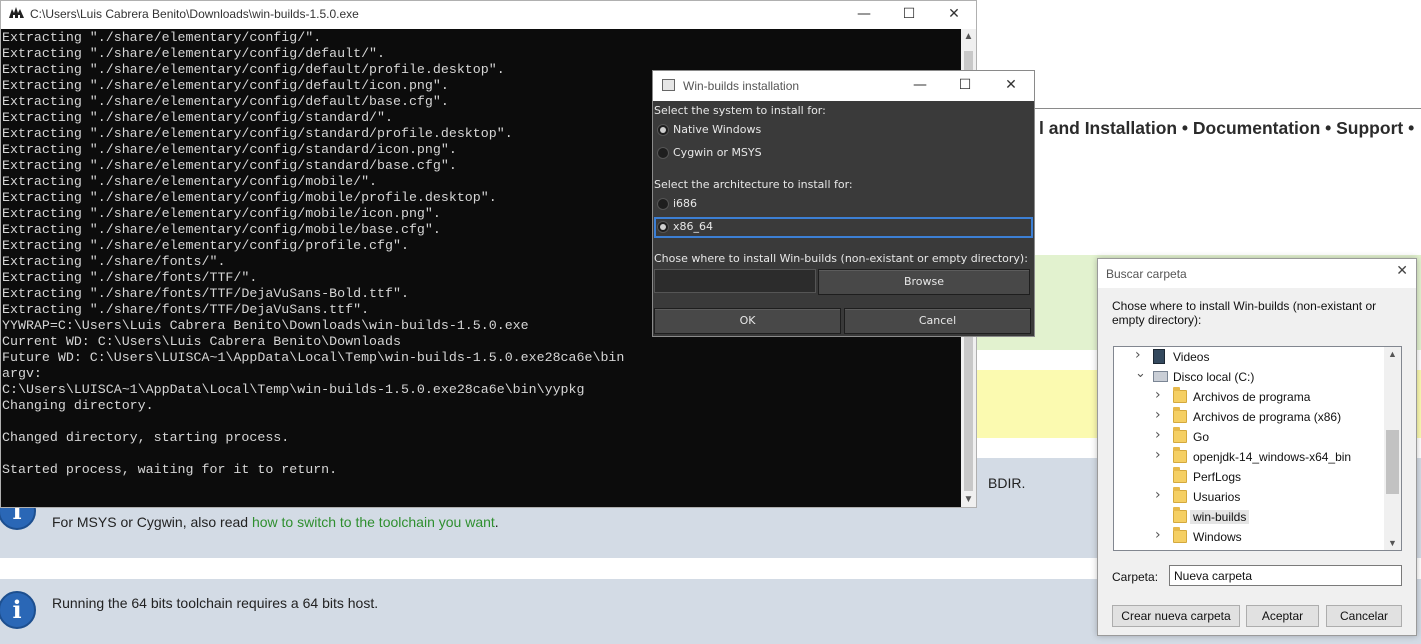 This screenshot has height=644, width=1421. I want to click on tree-item: › Windows, so click(1249, 537).